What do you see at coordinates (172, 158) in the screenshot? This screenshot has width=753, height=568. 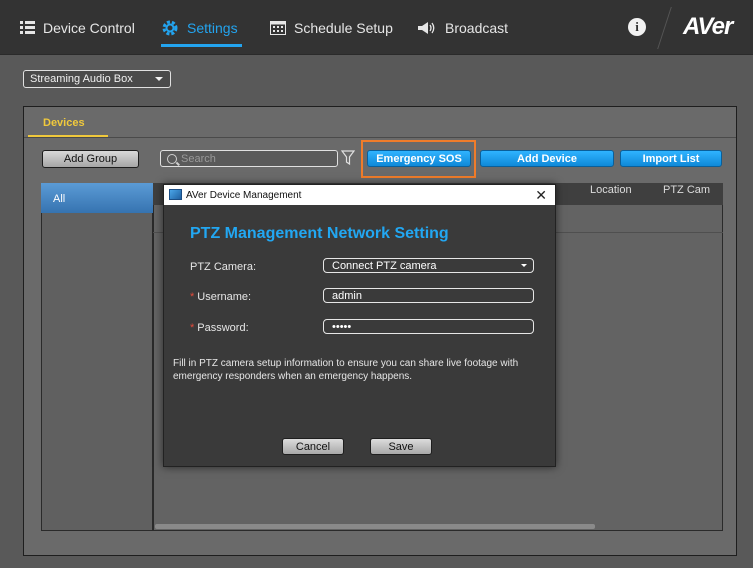 I see `search-icon` at bounding box center [172, 158].